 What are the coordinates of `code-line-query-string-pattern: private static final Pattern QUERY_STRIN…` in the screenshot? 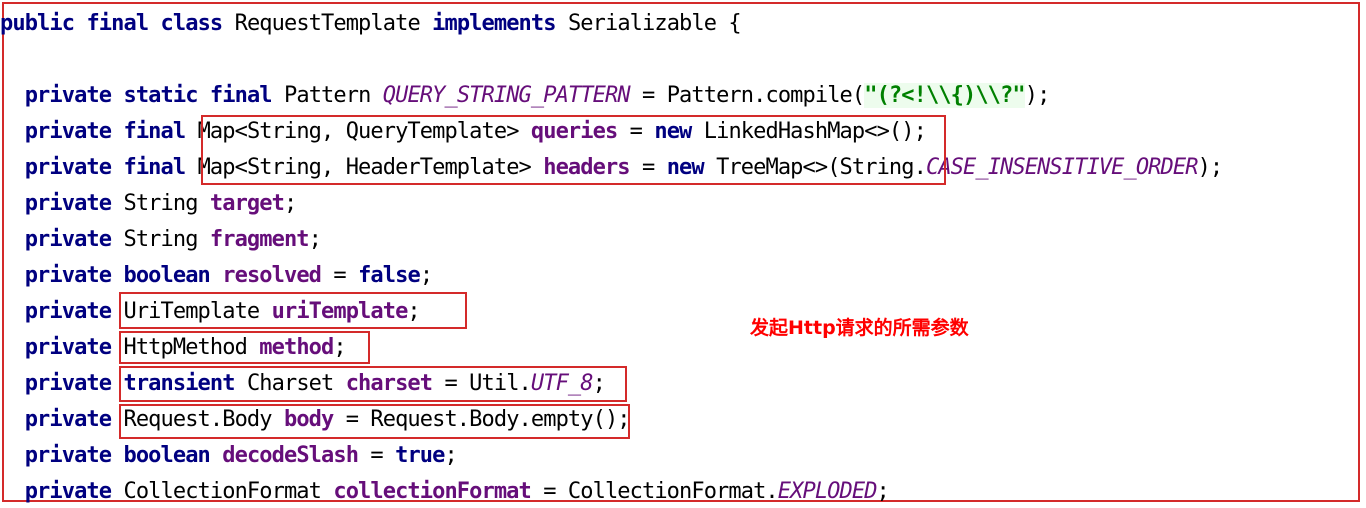 It's located at (537, 95).